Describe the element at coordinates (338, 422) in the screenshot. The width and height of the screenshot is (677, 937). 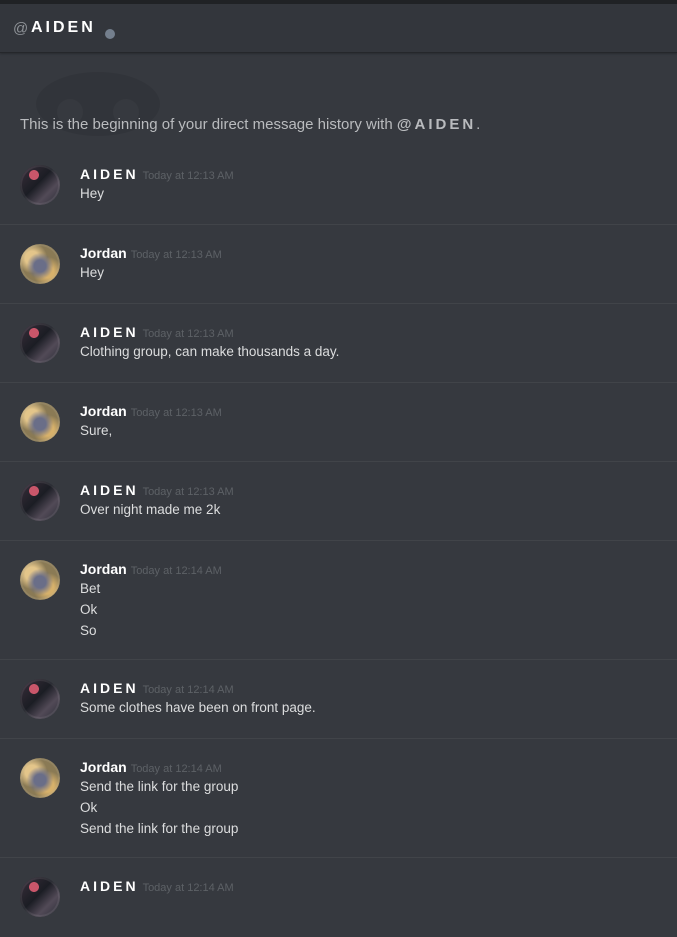
I see `message-group: Jordan Today at 12:13 AM Sure,` at that location.